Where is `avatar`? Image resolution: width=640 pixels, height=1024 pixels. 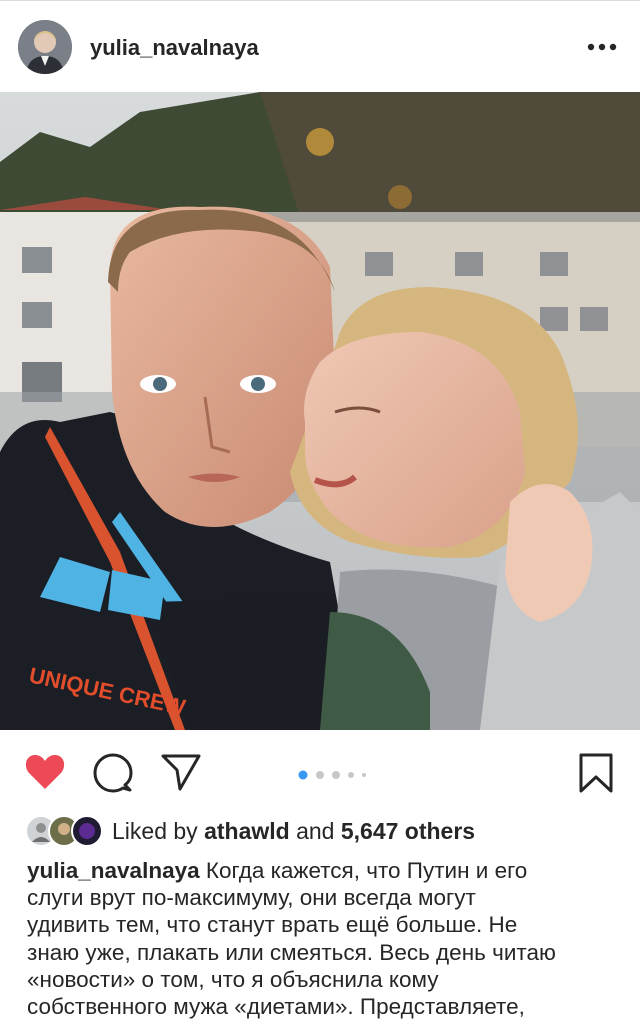 avatar is located at coordinates (45, 47).